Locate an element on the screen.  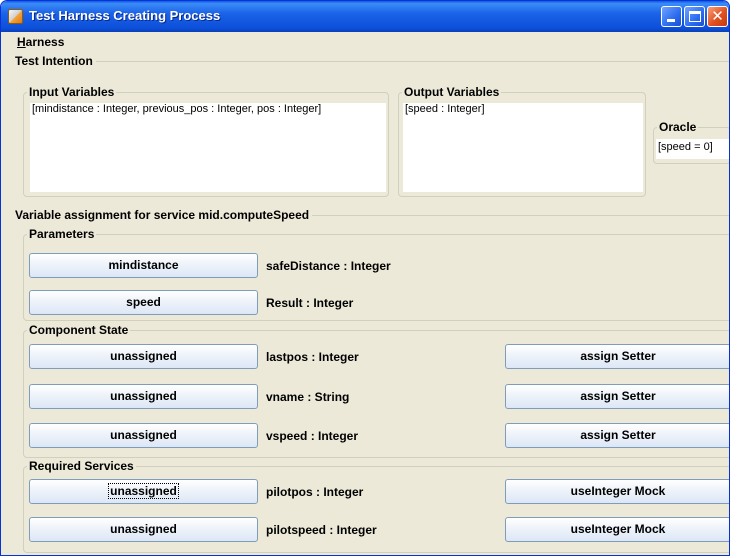
state-lastpos-assign-button: unassigned is located at coordinates (143, 356).